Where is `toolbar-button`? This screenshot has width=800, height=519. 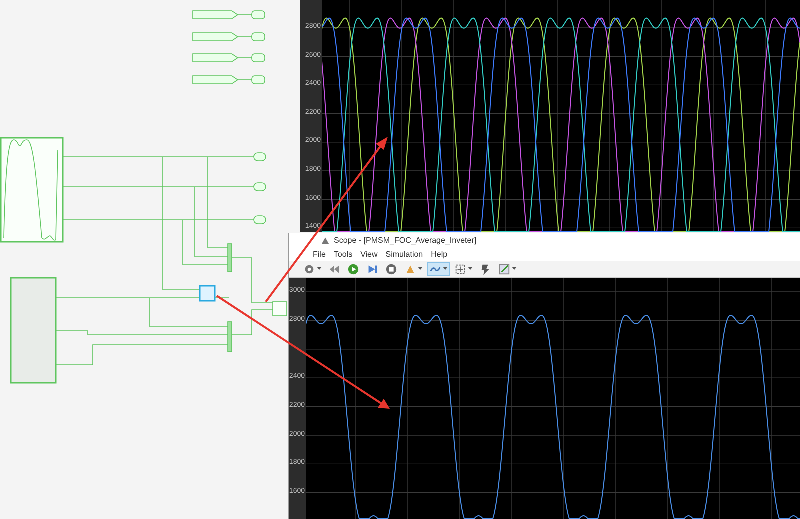
toolbar-button is located at coordinates (438, 269).